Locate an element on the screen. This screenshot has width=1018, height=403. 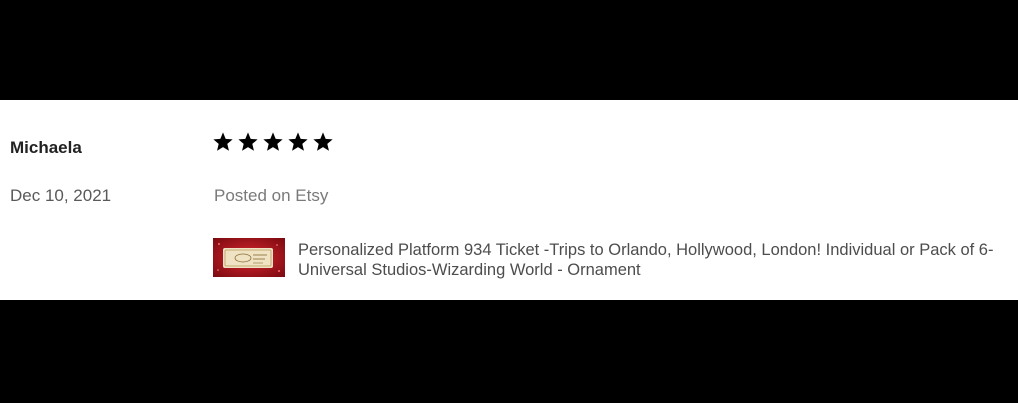
listing-thumbnail is located at coordinates (249, 257).